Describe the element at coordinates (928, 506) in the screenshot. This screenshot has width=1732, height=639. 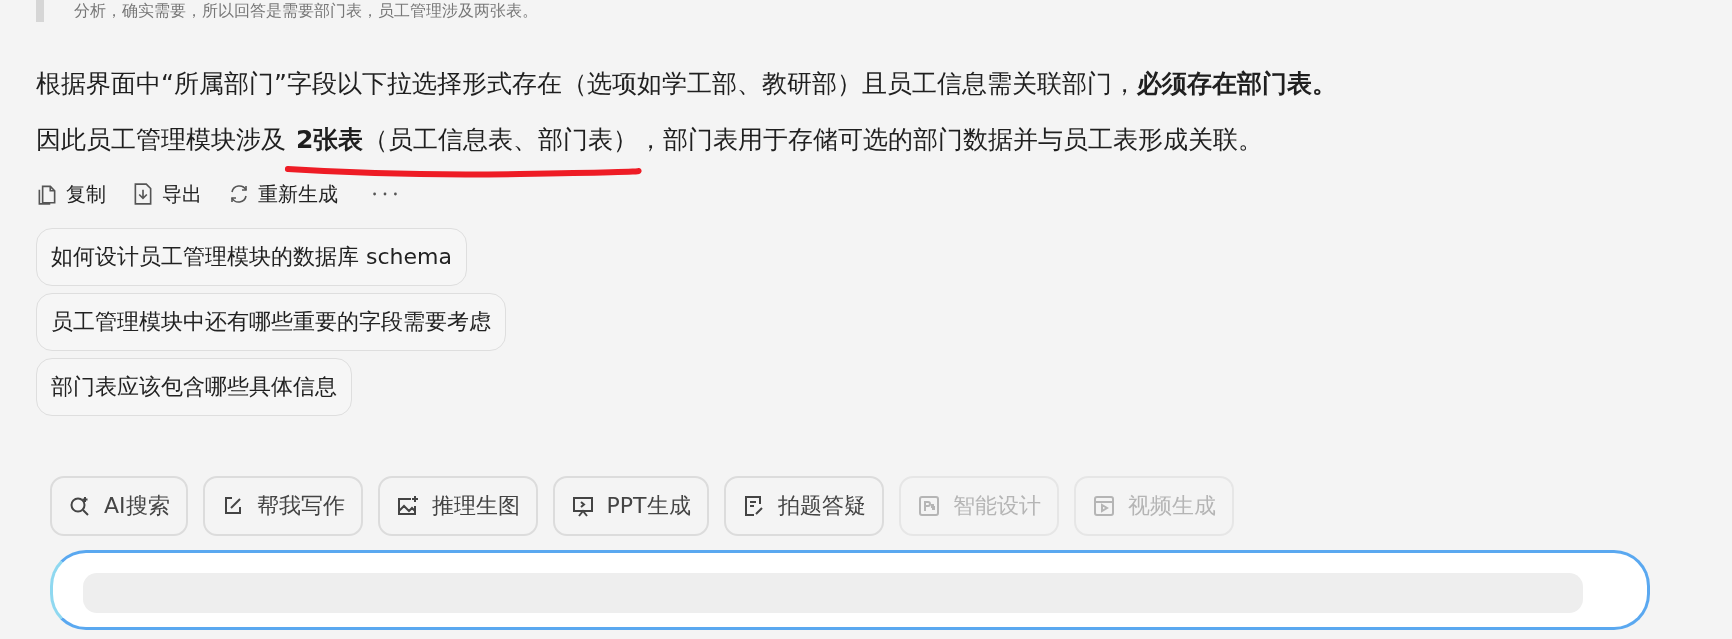
I see `ps-icon` at that location.